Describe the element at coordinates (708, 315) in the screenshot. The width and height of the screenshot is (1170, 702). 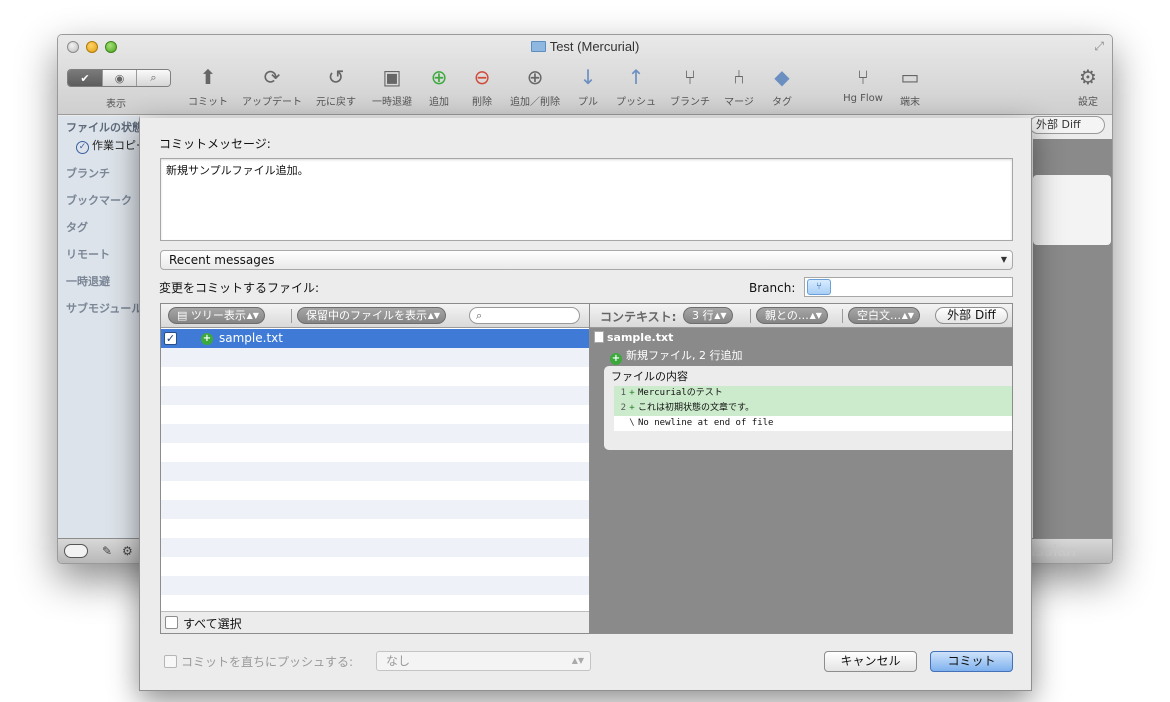
I see `context-lines-dropdown: 3 行 ▲▼` at that location.